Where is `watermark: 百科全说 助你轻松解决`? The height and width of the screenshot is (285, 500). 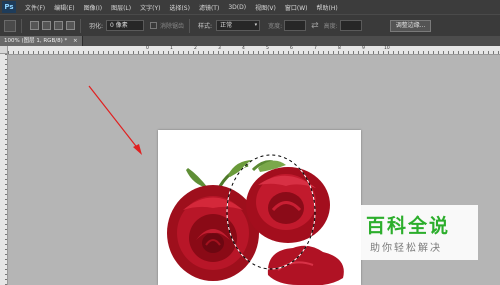
watermark: 百科全说 助你轻松解决 is located at coordinates (413, 232).